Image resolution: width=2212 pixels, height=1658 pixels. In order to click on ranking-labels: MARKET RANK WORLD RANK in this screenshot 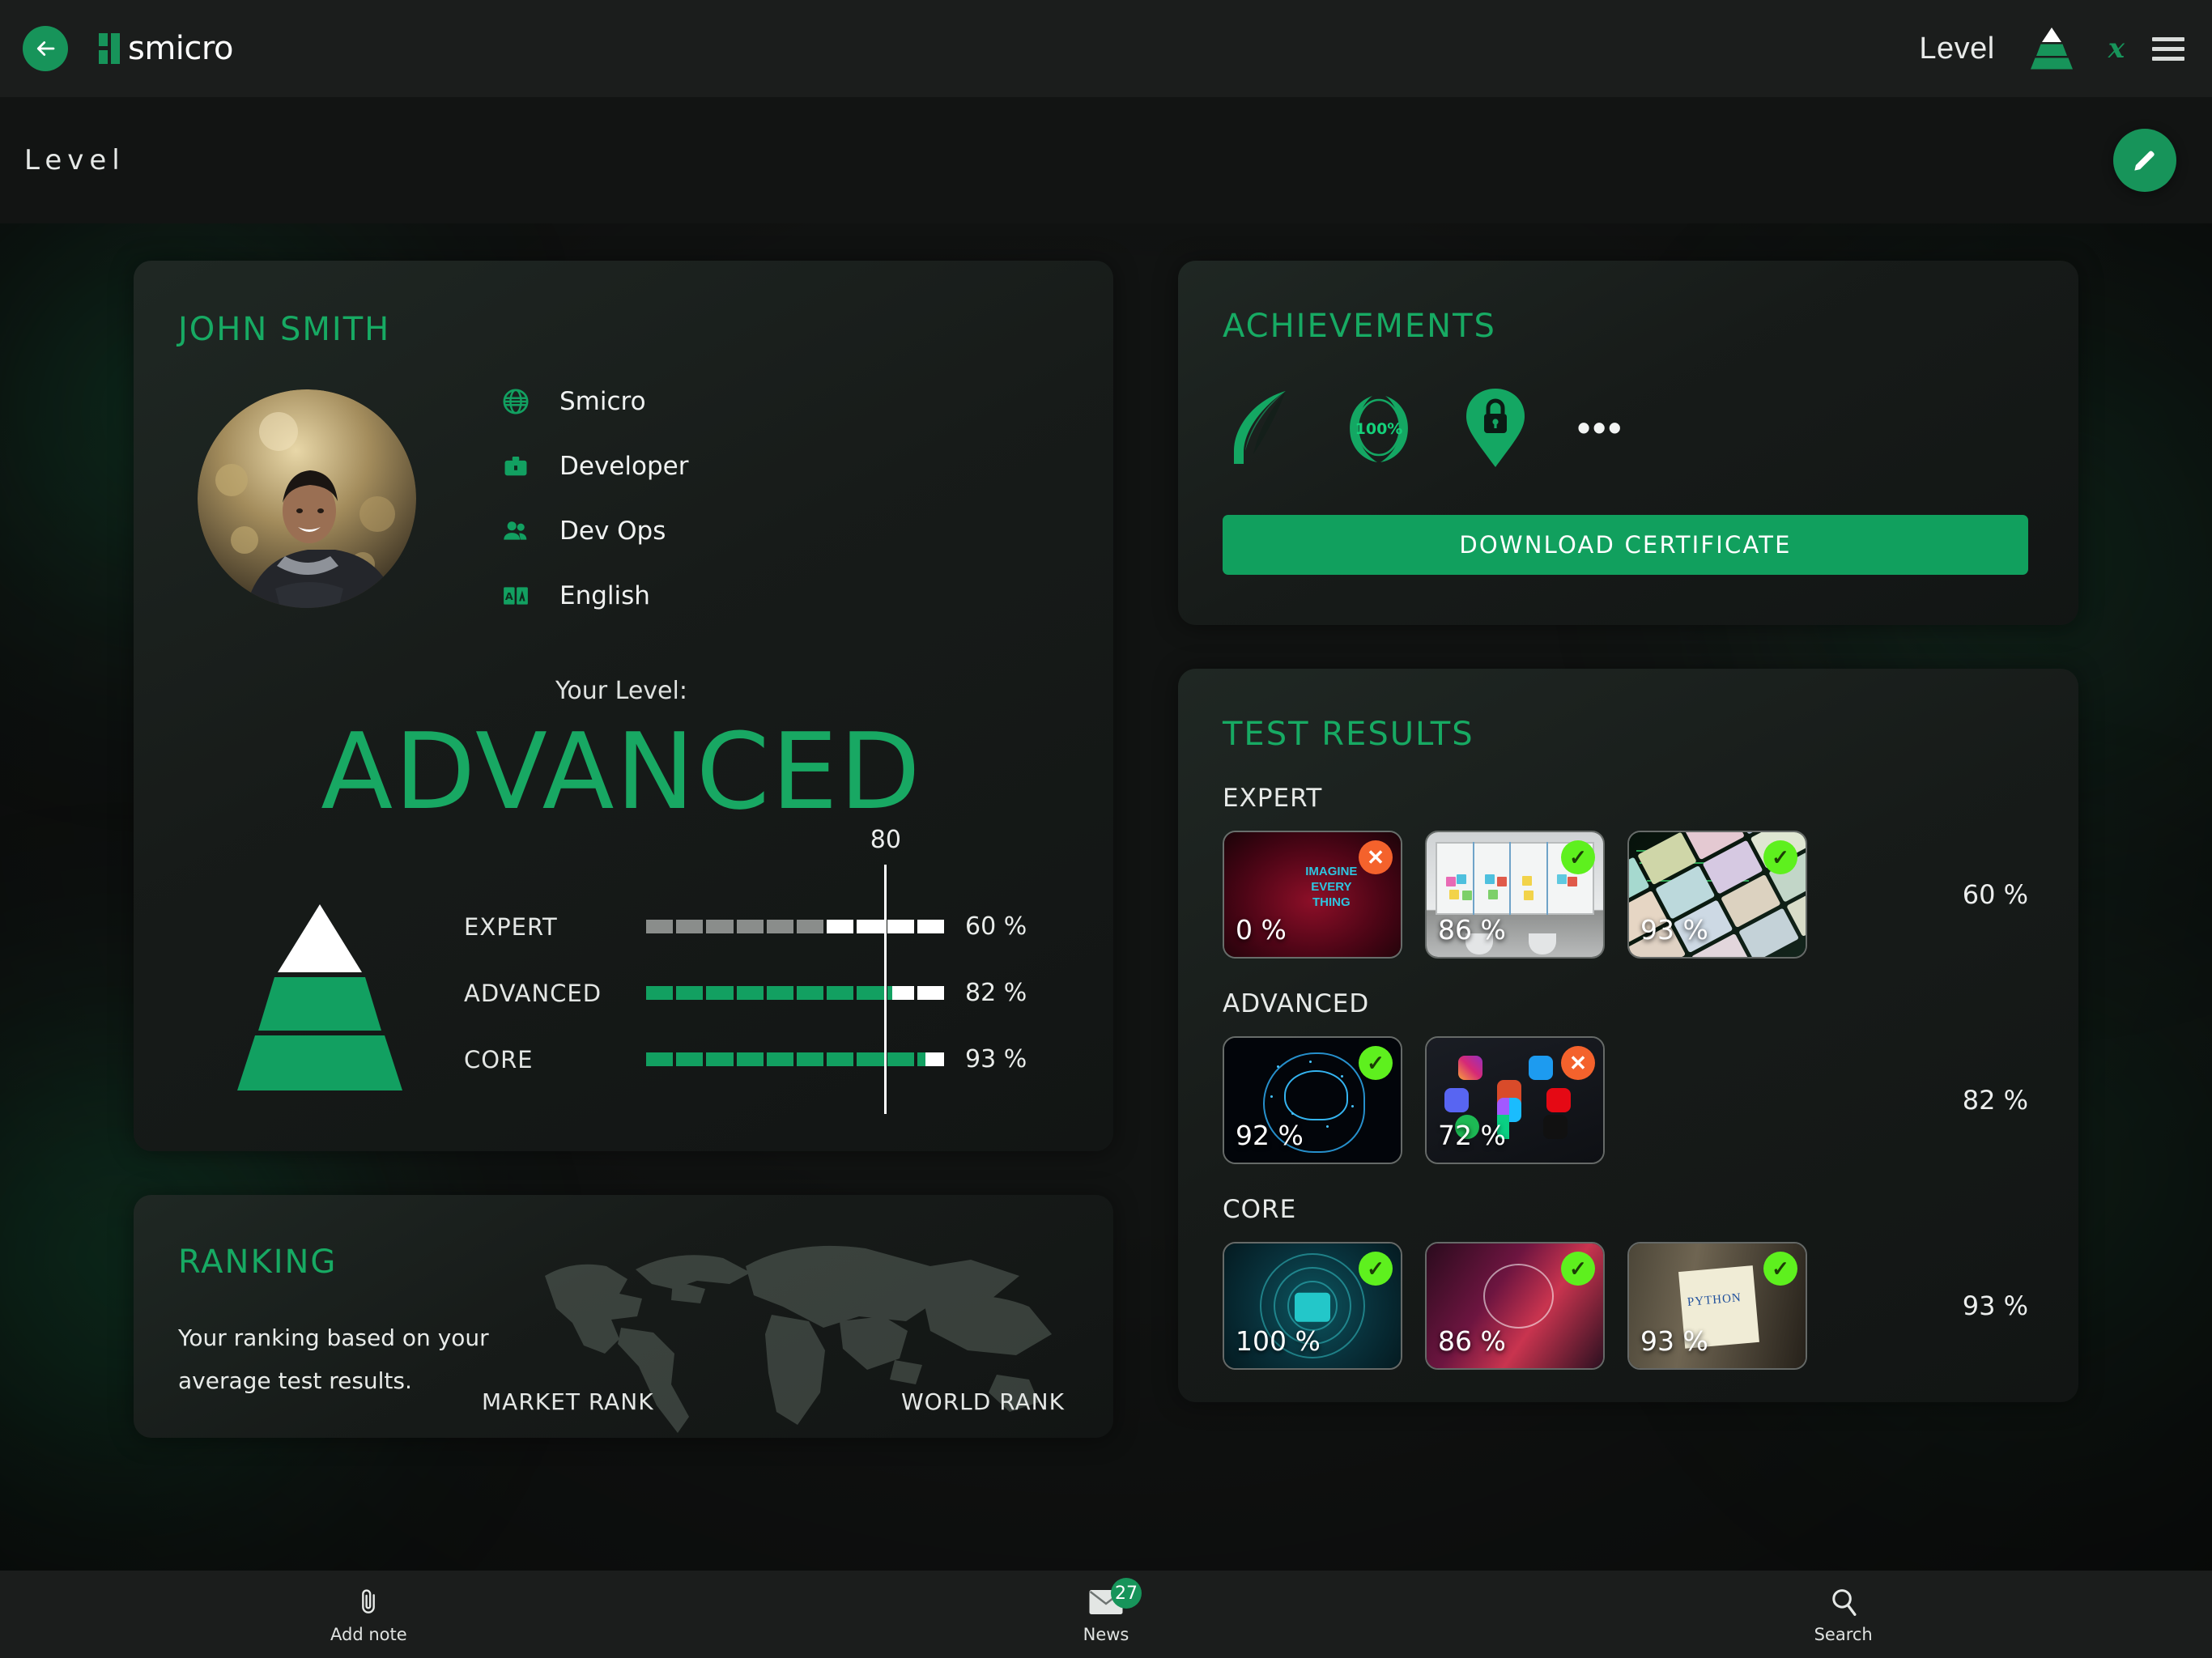, I will do `click(774, 1401)`.